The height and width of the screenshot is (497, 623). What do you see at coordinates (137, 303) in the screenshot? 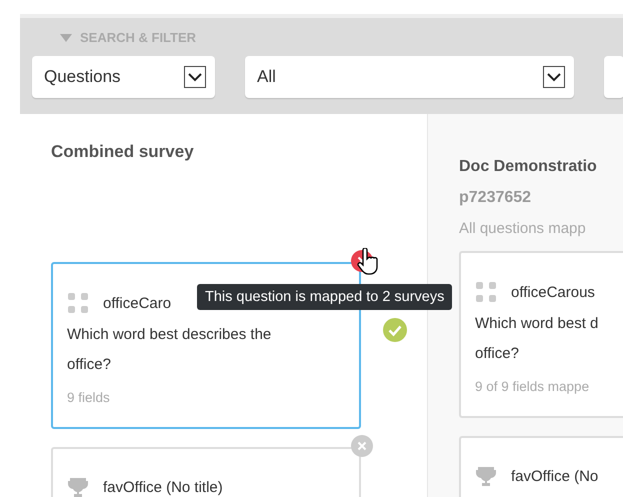
I see `question-name: officeCaro` at bounding box center [137, 303].